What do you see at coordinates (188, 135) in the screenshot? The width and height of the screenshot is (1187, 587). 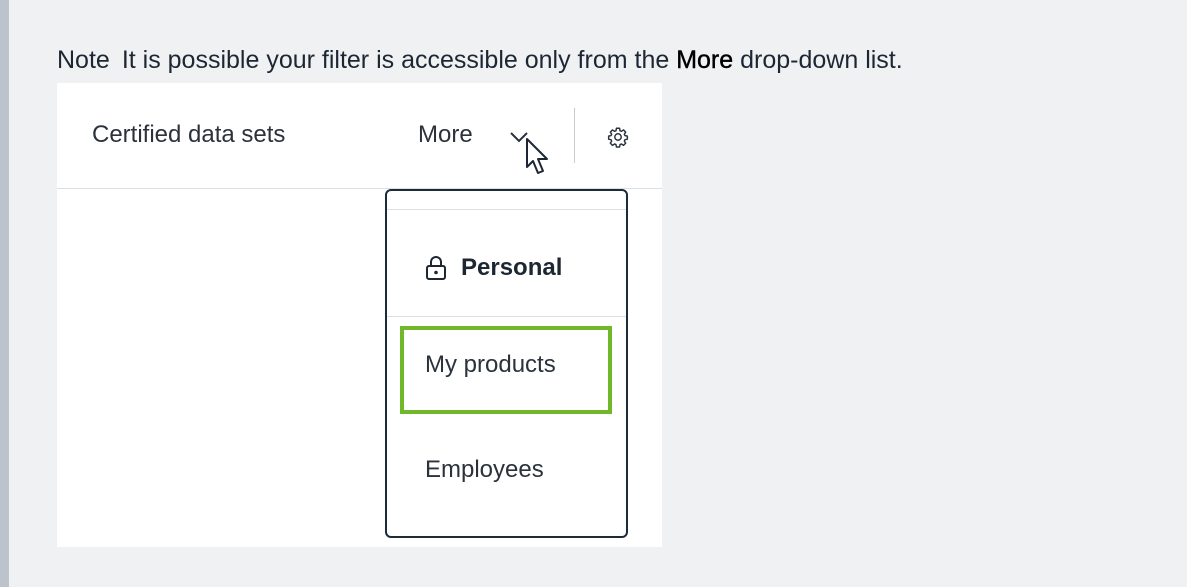 I see `tab-certified-data-sets: Certified data sets` at bounding box center [188, 135].